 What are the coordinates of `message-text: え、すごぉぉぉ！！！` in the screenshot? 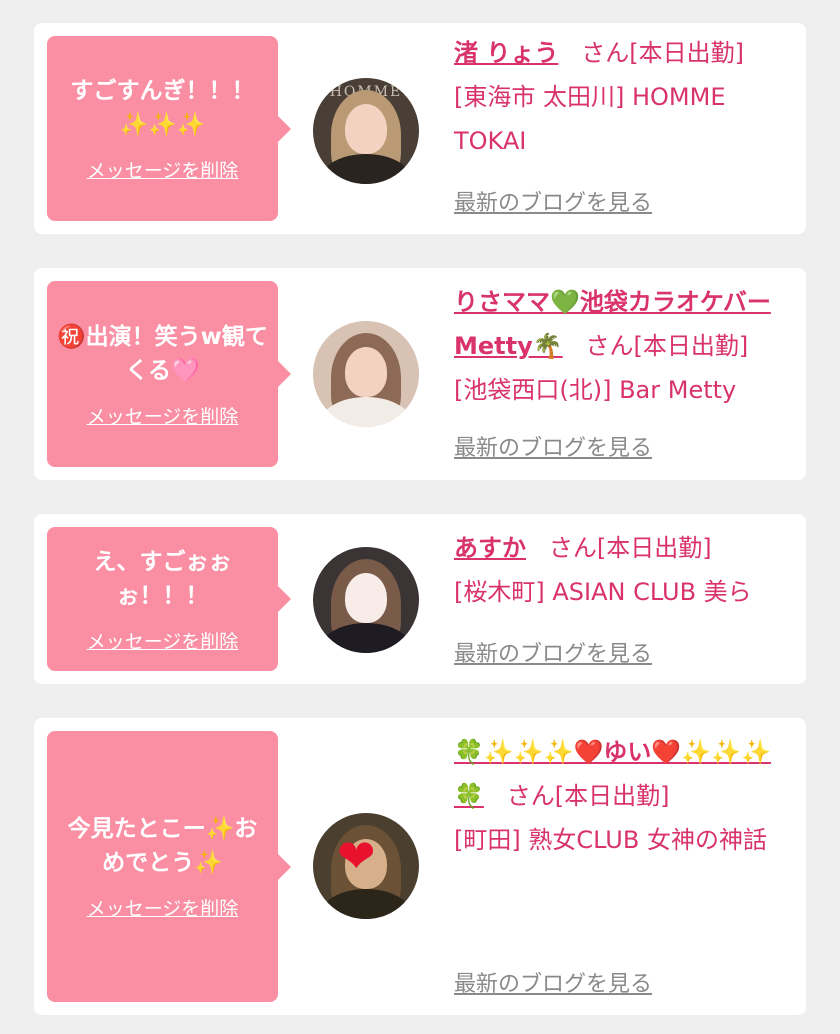 It's located at (162, 578).